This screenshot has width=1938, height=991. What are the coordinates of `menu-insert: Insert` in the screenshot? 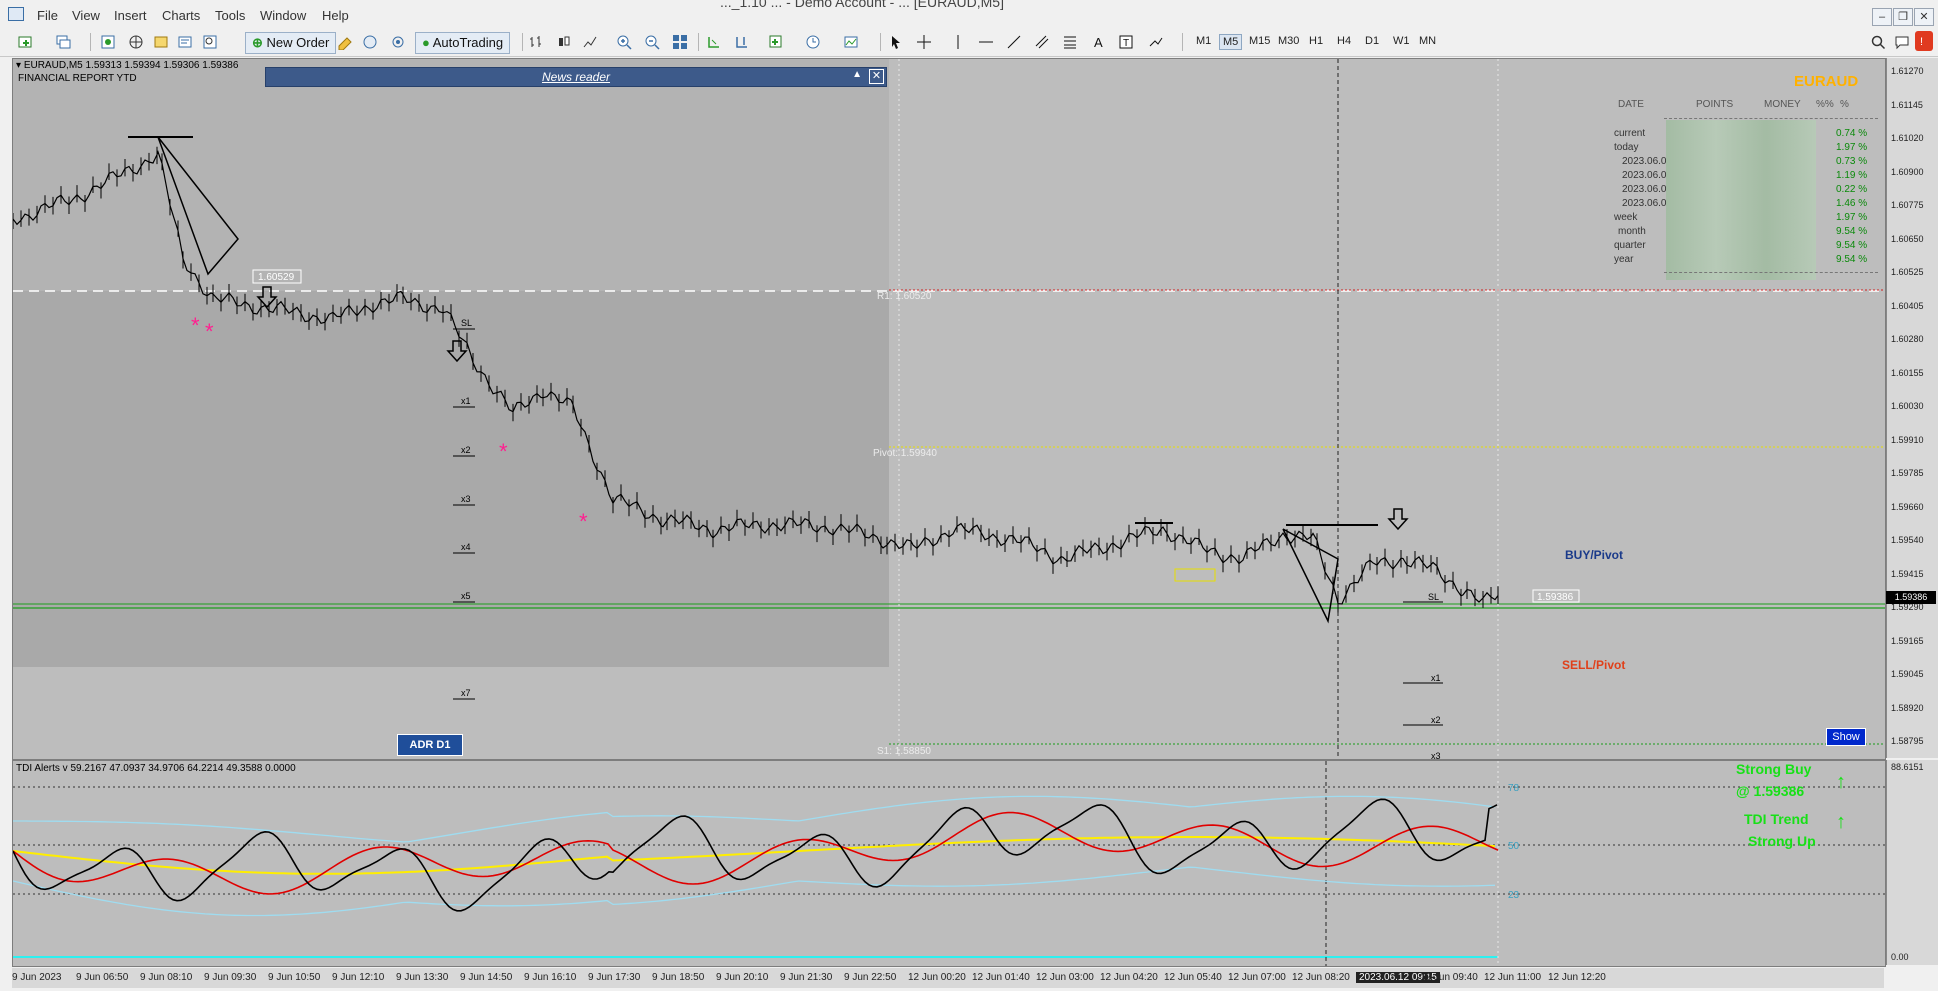 It's located at (130, 15).